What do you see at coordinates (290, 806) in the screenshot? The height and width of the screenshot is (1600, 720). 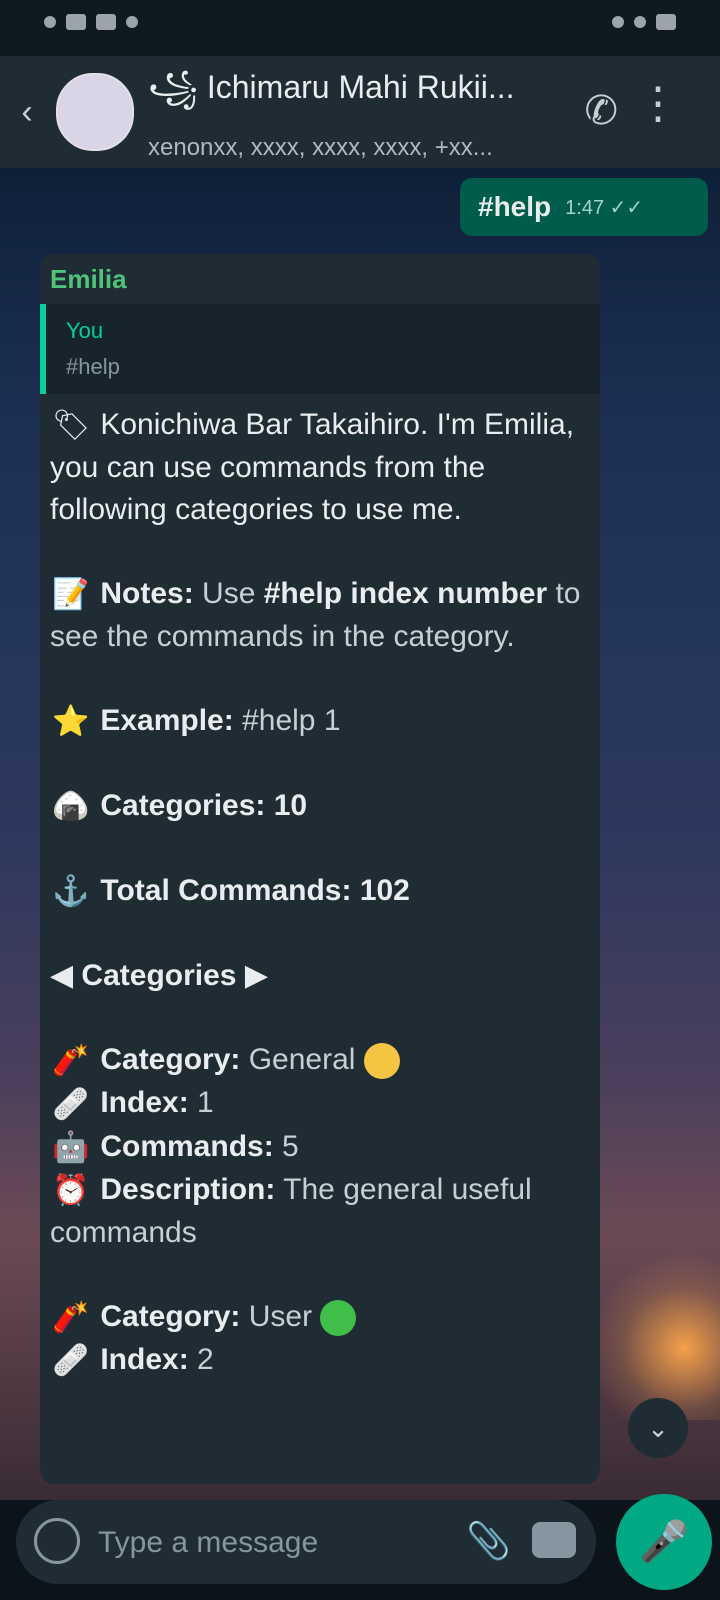 I see `categories-count: 10` at bounding box center [290, 806].